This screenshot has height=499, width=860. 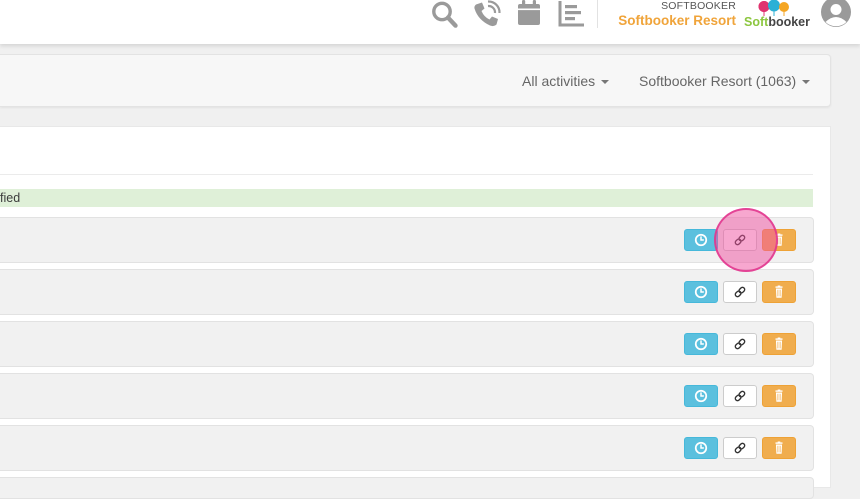 What do you see at coordinates (677, 20) in the screenshot?
I see `resort-name-label: Softbooker Resort` at bounding box center [677, 20].